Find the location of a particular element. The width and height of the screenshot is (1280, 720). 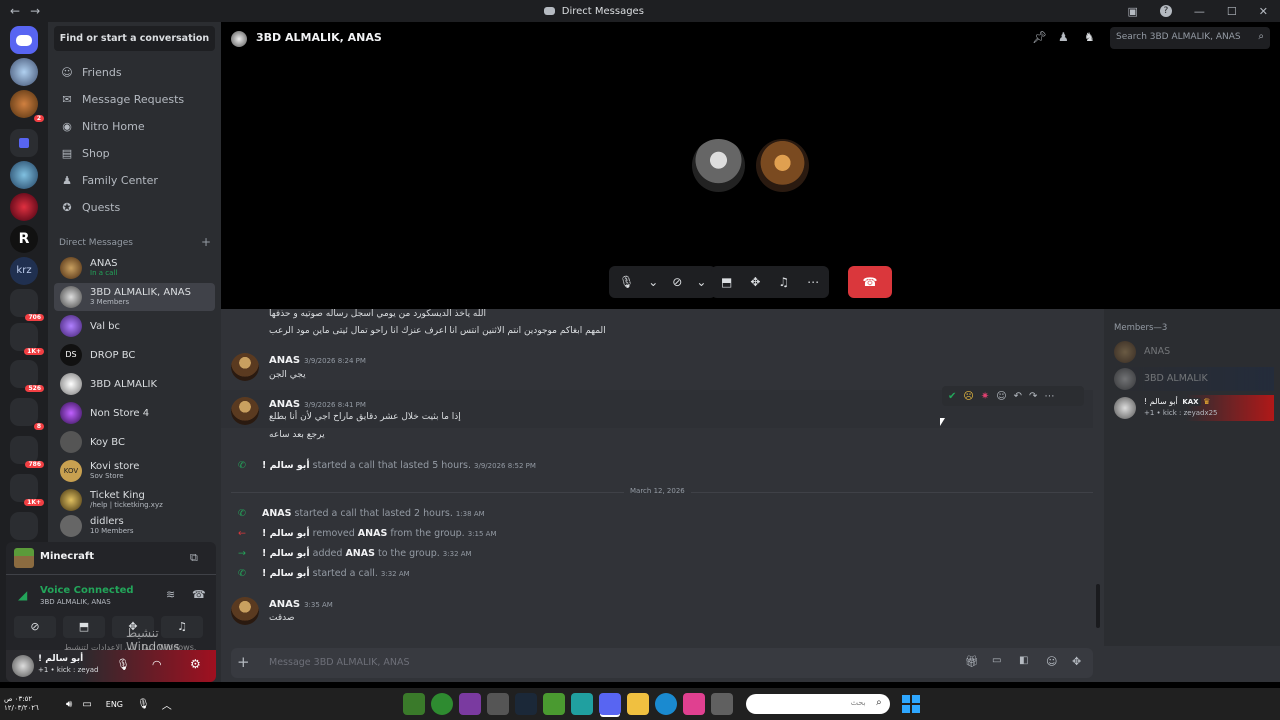

network-icon: ▭ is located at coordinates (86, 704).